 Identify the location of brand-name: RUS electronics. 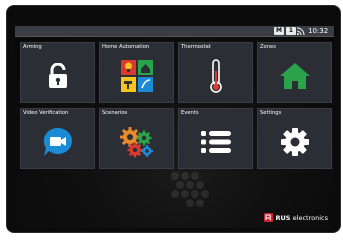
(301, 218).